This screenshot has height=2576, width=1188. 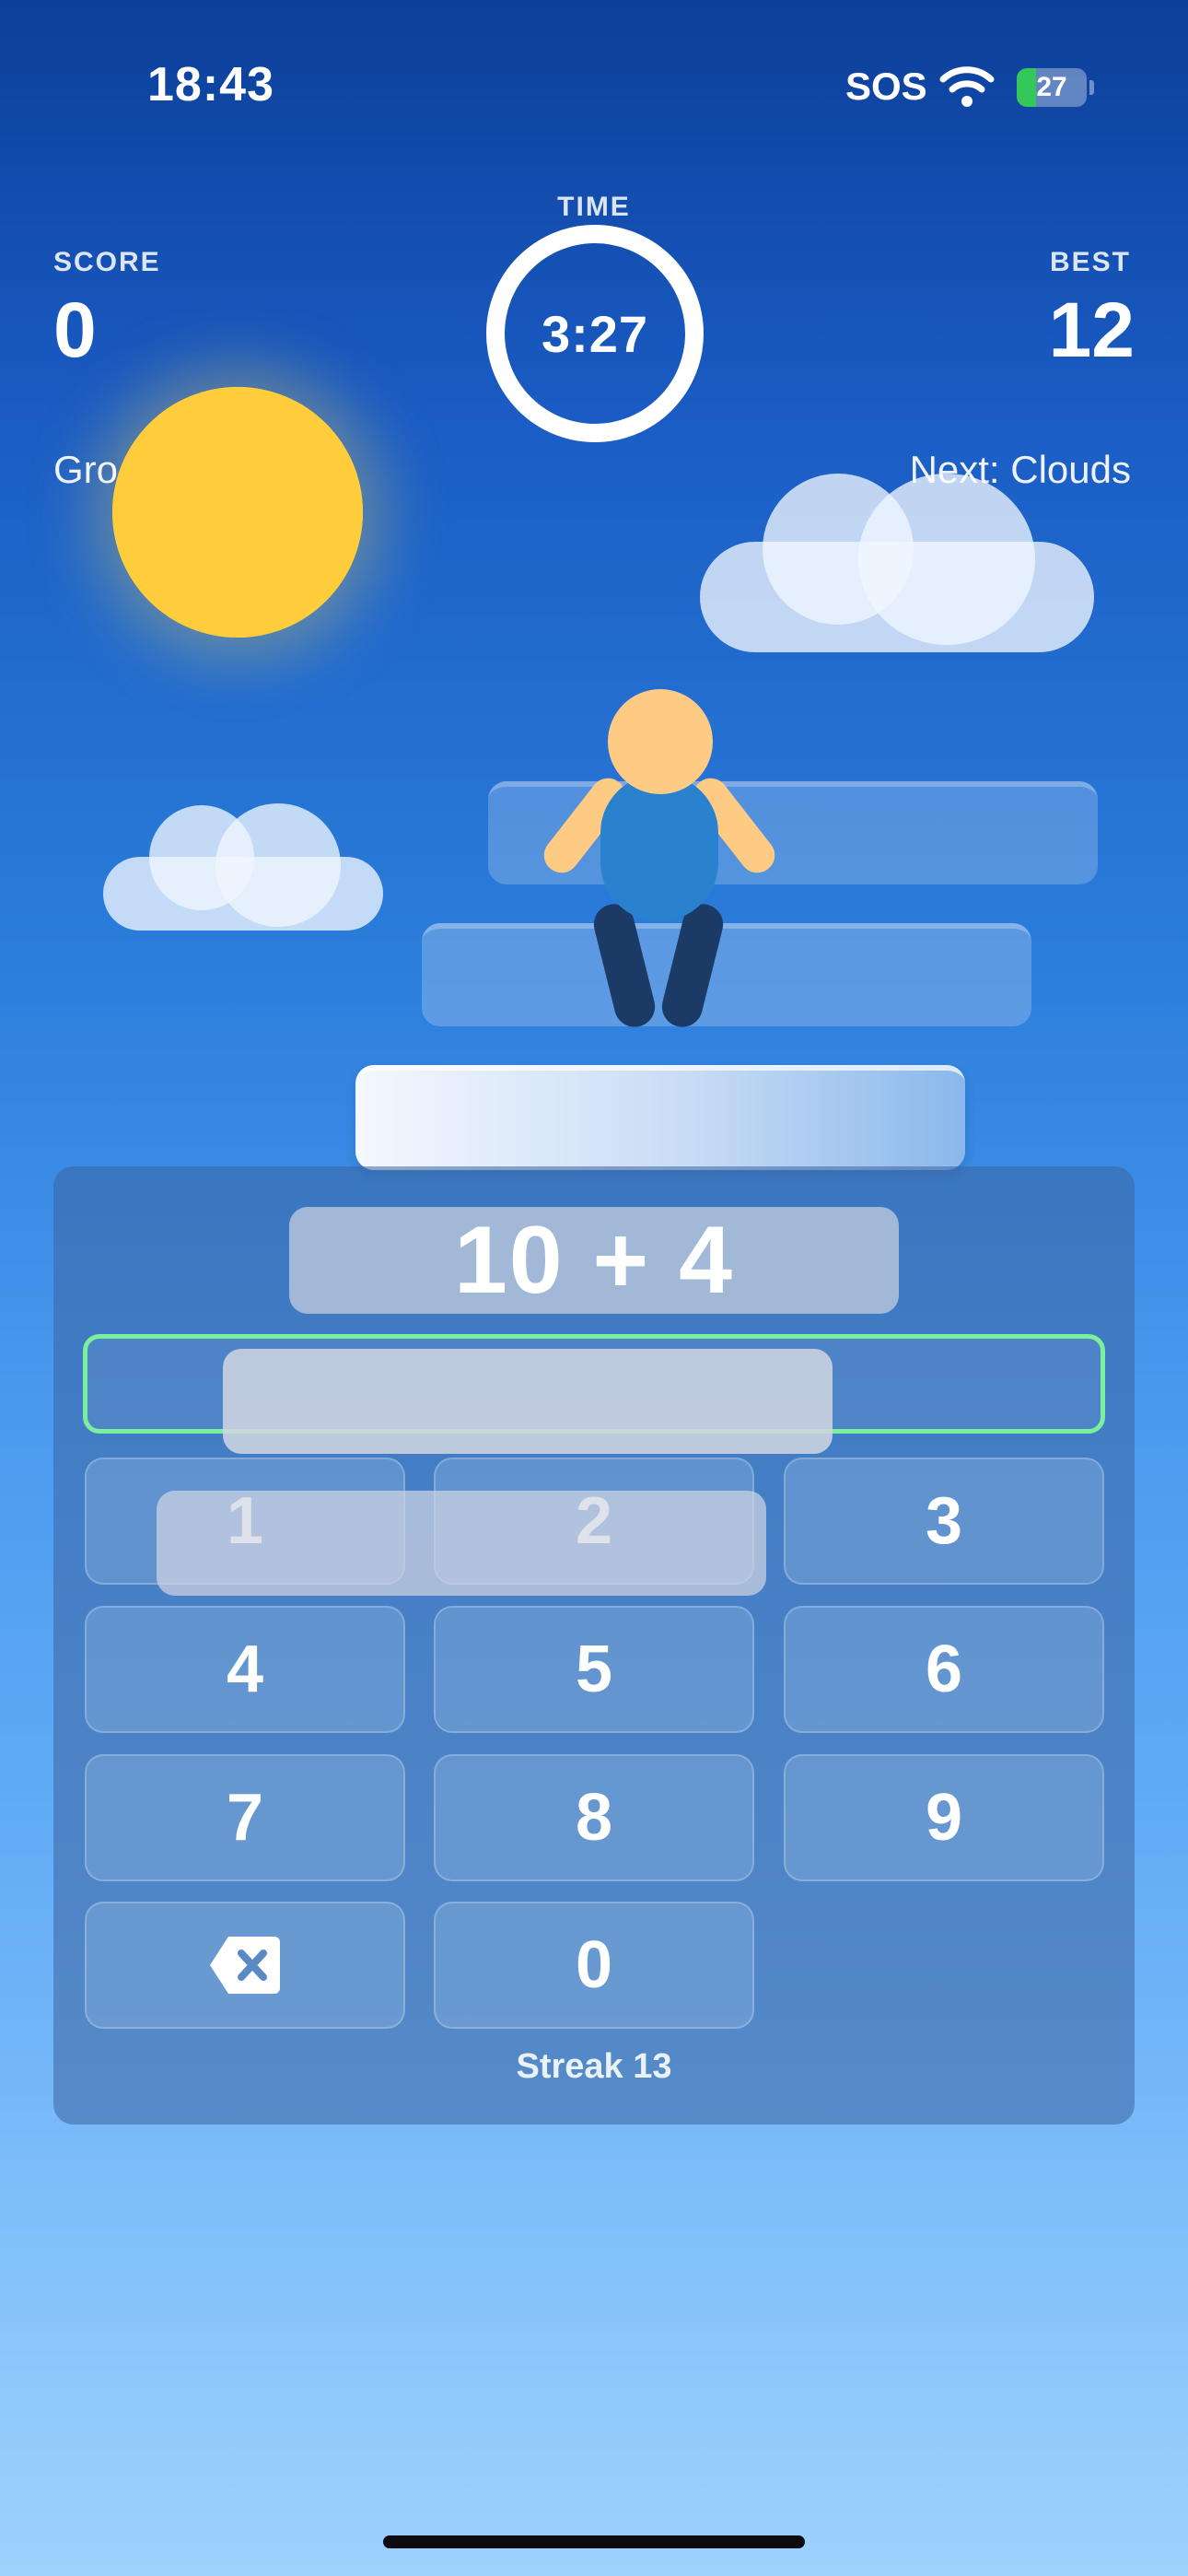 What do you see at coordinates (1090, 262) in the screenshot?
I see `best-label: BEST` at bounding box center [1090, 262].